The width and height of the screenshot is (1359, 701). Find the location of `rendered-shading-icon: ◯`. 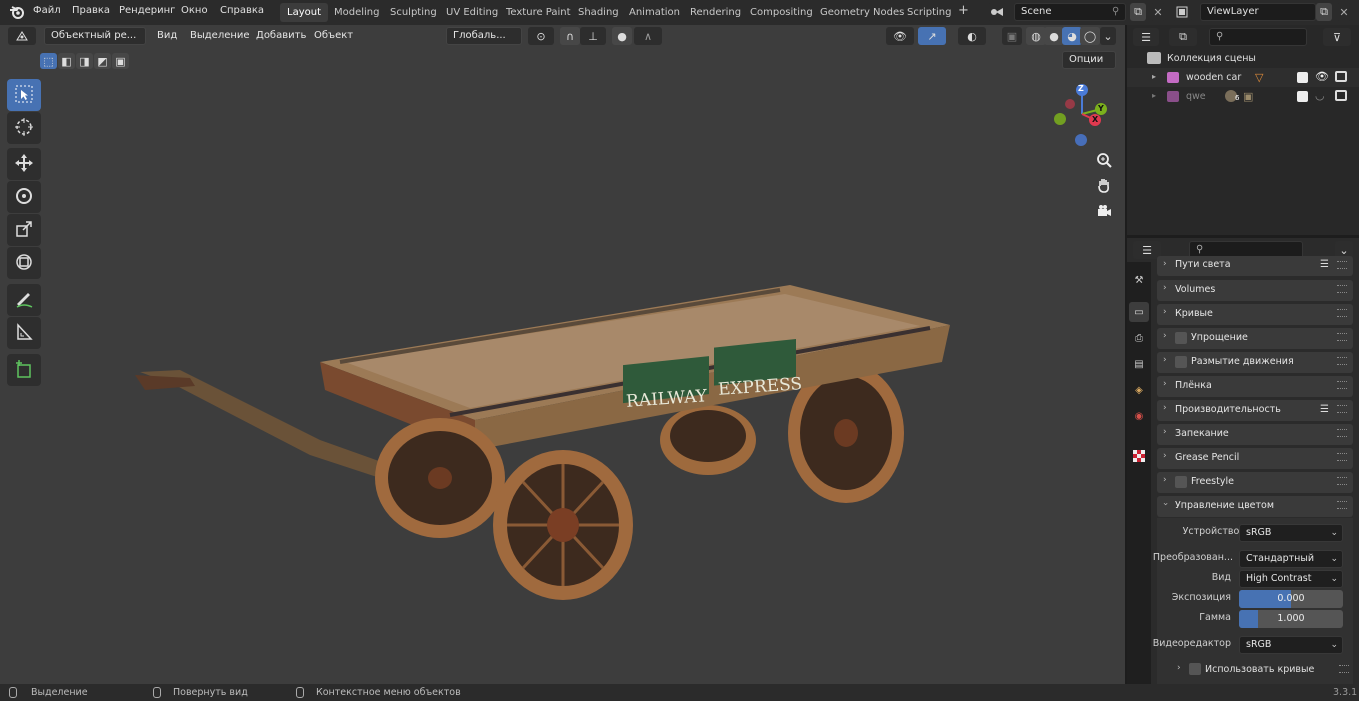

rendered-shading-icon: ◯ is located at coordinates (1090, 36).